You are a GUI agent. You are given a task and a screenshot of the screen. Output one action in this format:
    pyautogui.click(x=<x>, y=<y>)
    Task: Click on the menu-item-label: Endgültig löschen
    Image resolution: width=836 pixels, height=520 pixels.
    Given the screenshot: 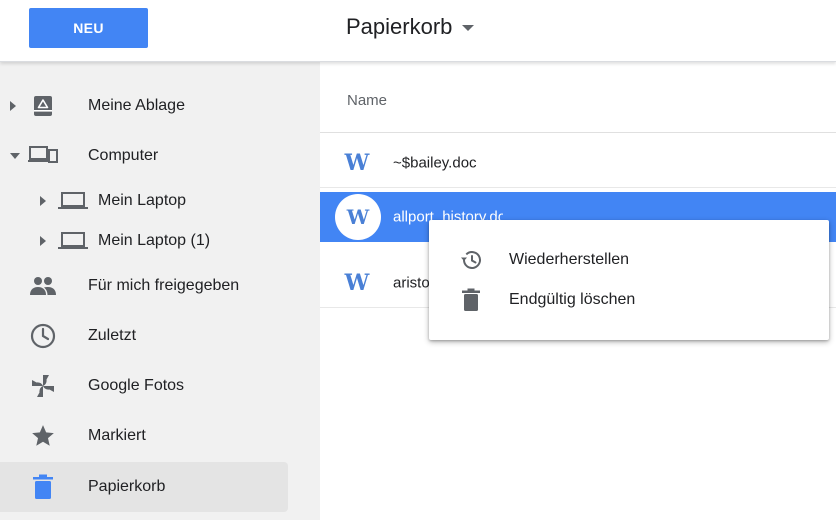 What is the action you would take?
    pyautogui.click(x=572, y=299)
    